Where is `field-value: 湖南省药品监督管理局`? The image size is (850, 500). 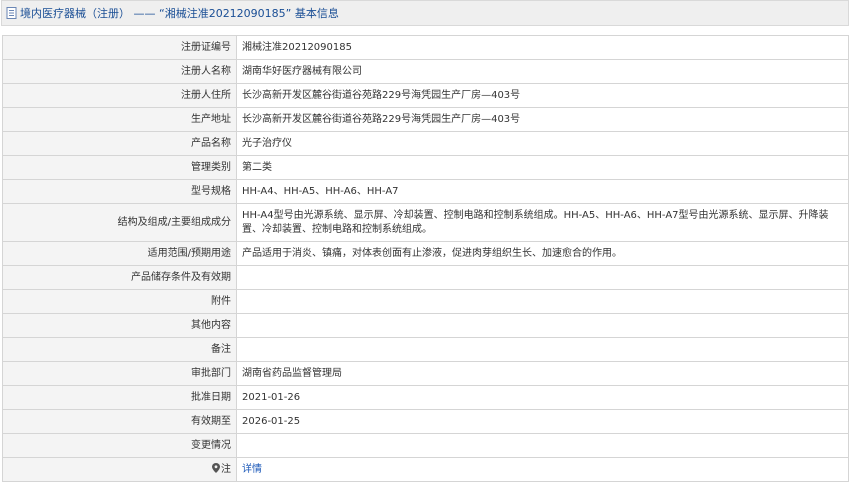
field-value: 湖南省药品监督管理局 is located at coordinates (542, 373).